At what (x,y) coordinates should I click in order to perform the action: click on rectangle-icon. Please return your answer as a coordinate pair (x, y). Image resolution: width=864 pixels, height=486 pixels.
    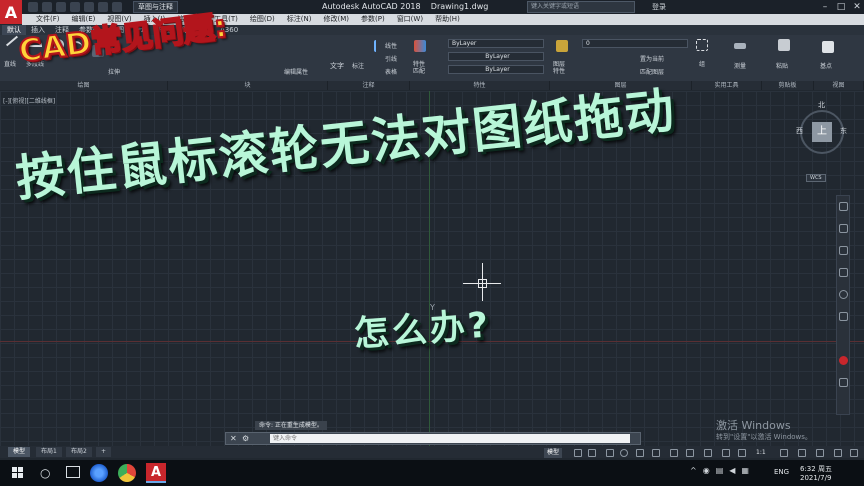
    Looking at the image, I should click on (843, 316).